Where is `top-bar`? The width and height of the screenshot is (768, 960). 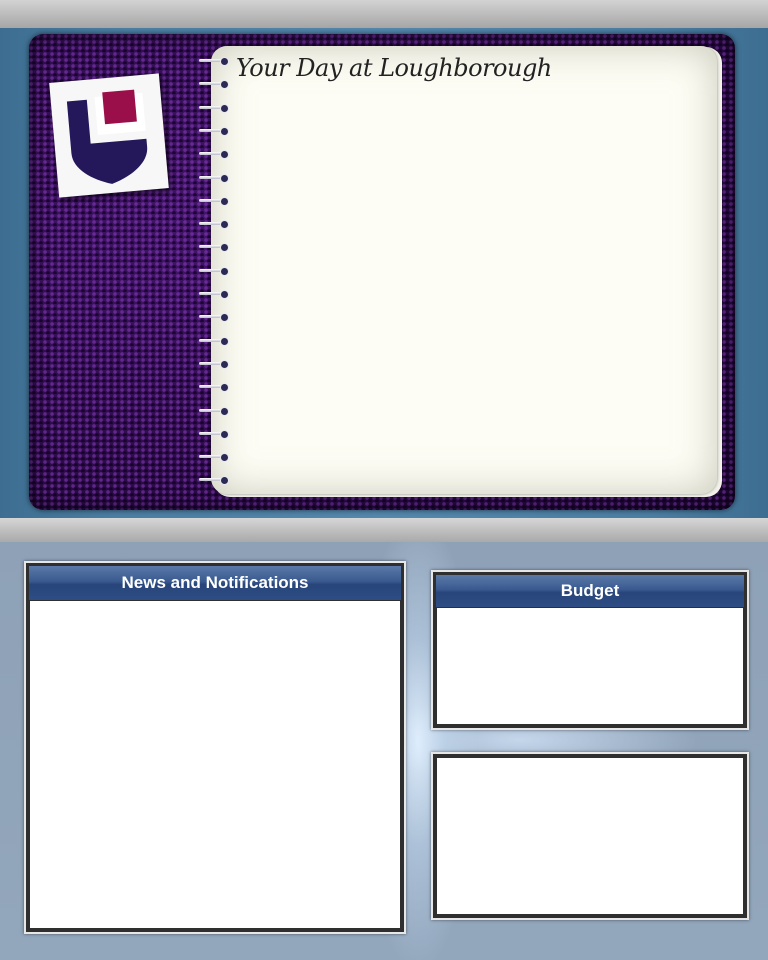
top-bar is located at coordinates (384, 14).